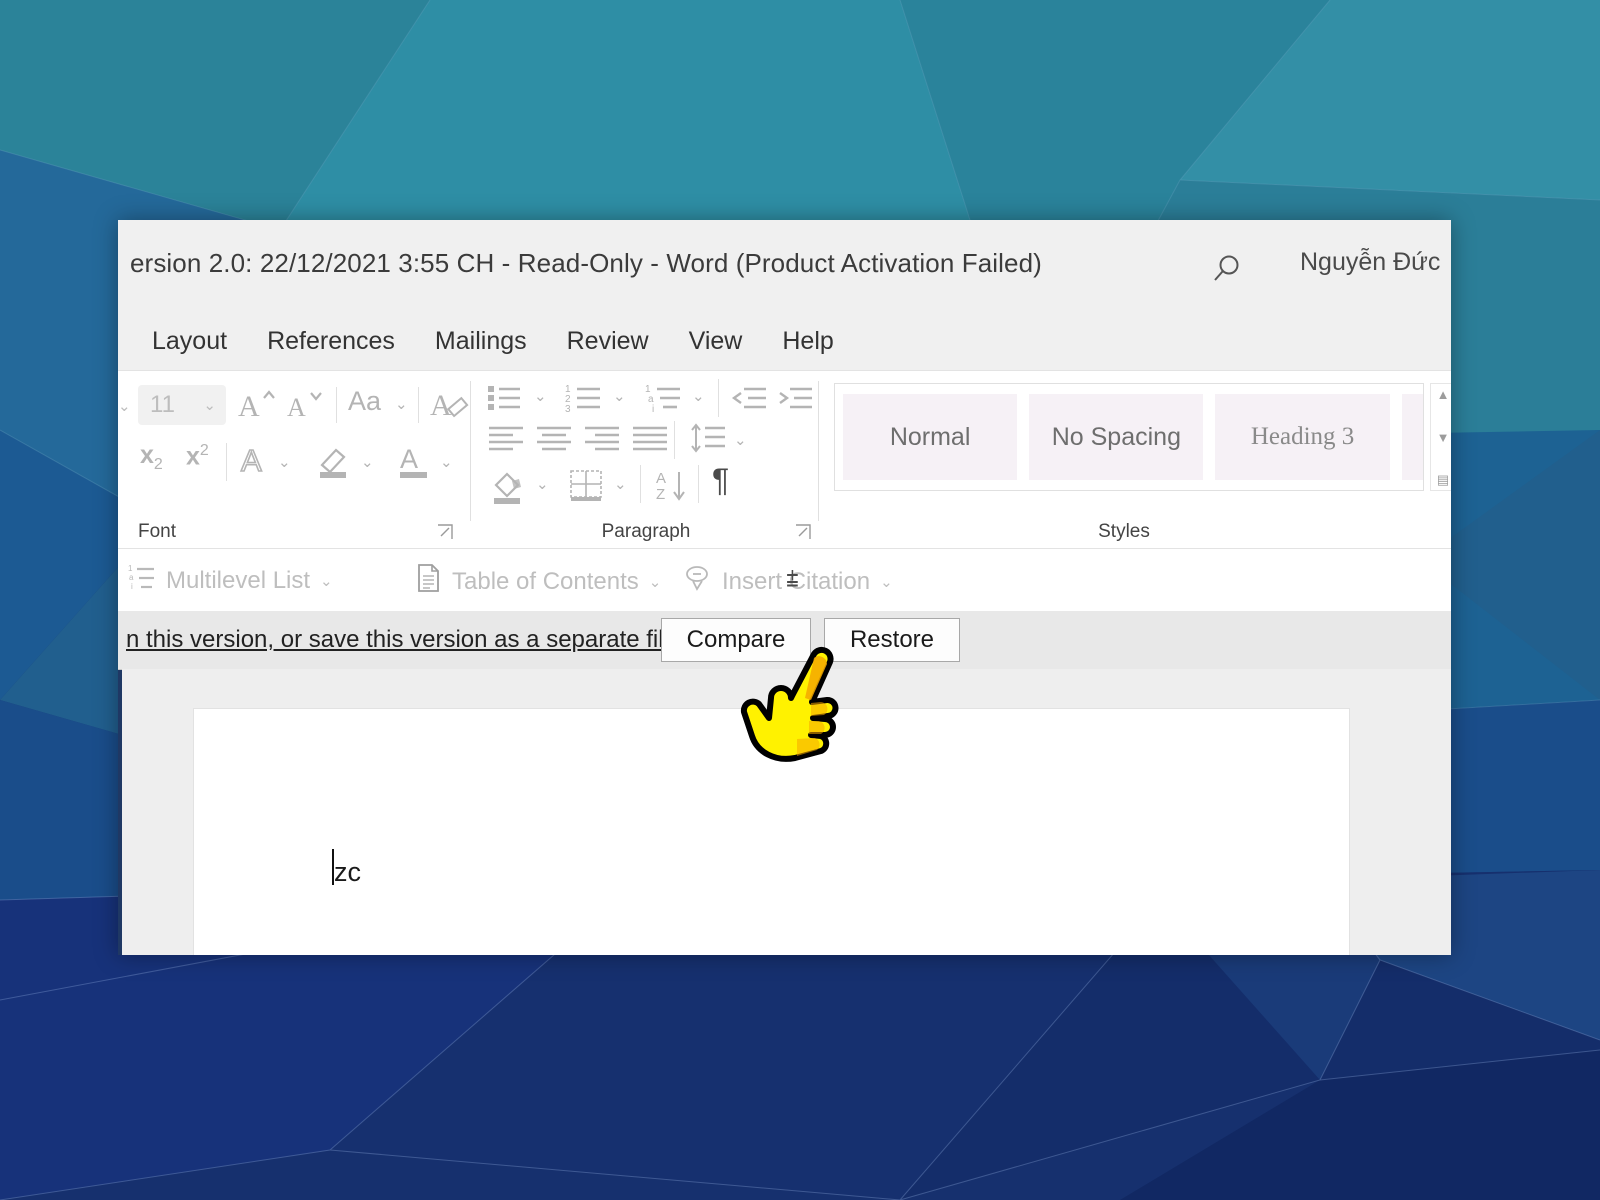 This screenshot has width=1600, height=1200. I want to click on ribbon-group-paragraph: ⌄ 123 ⌄ 1ai ⌄ ⌄ ⌄ ⌄ A Z ¶ Paragraph, so click(646, 460).